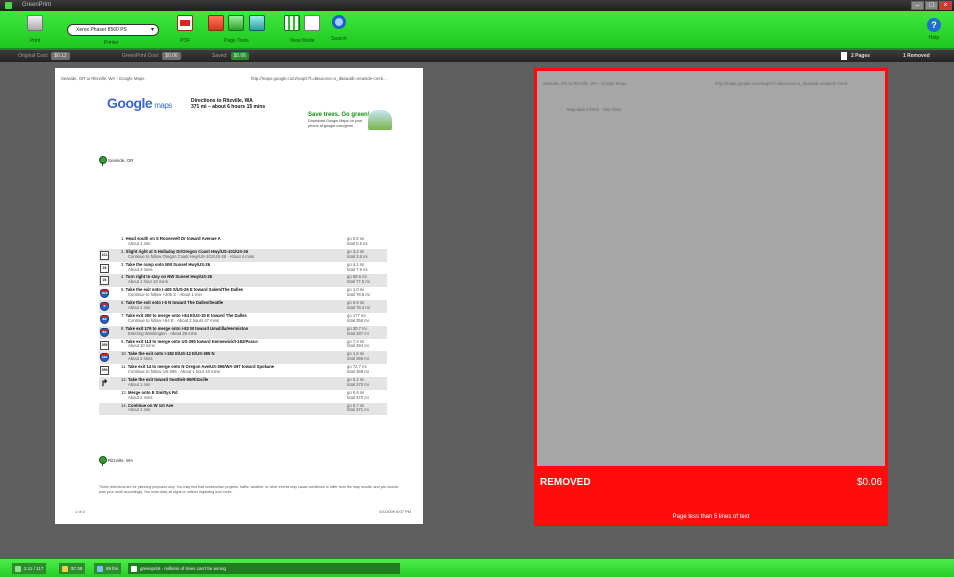 The height and width of the screenshot is (577, 954). I want to click on removed-price: $0.06, so click(869, 482).